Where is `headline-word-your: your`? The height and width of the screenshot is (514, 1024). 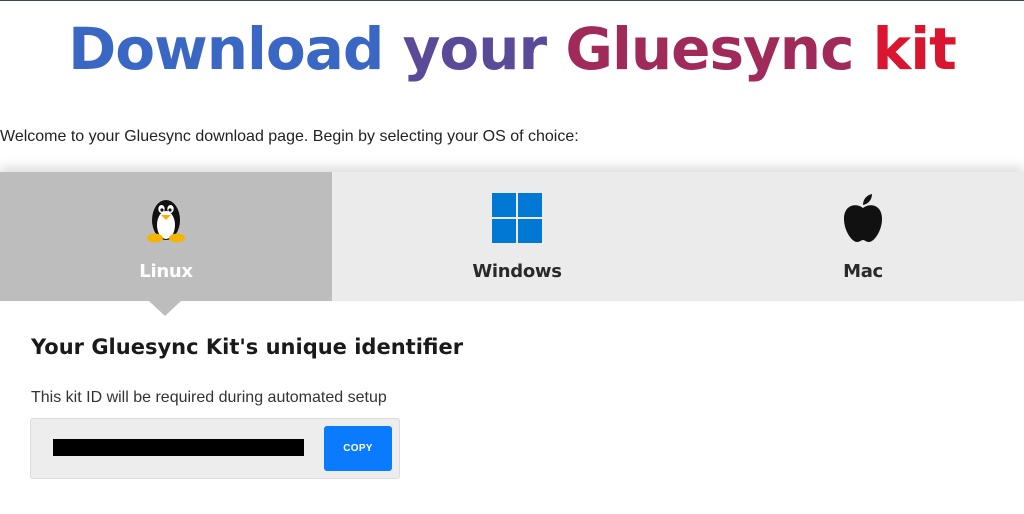 headline-word-your: your is located at coordinates (475, 49).